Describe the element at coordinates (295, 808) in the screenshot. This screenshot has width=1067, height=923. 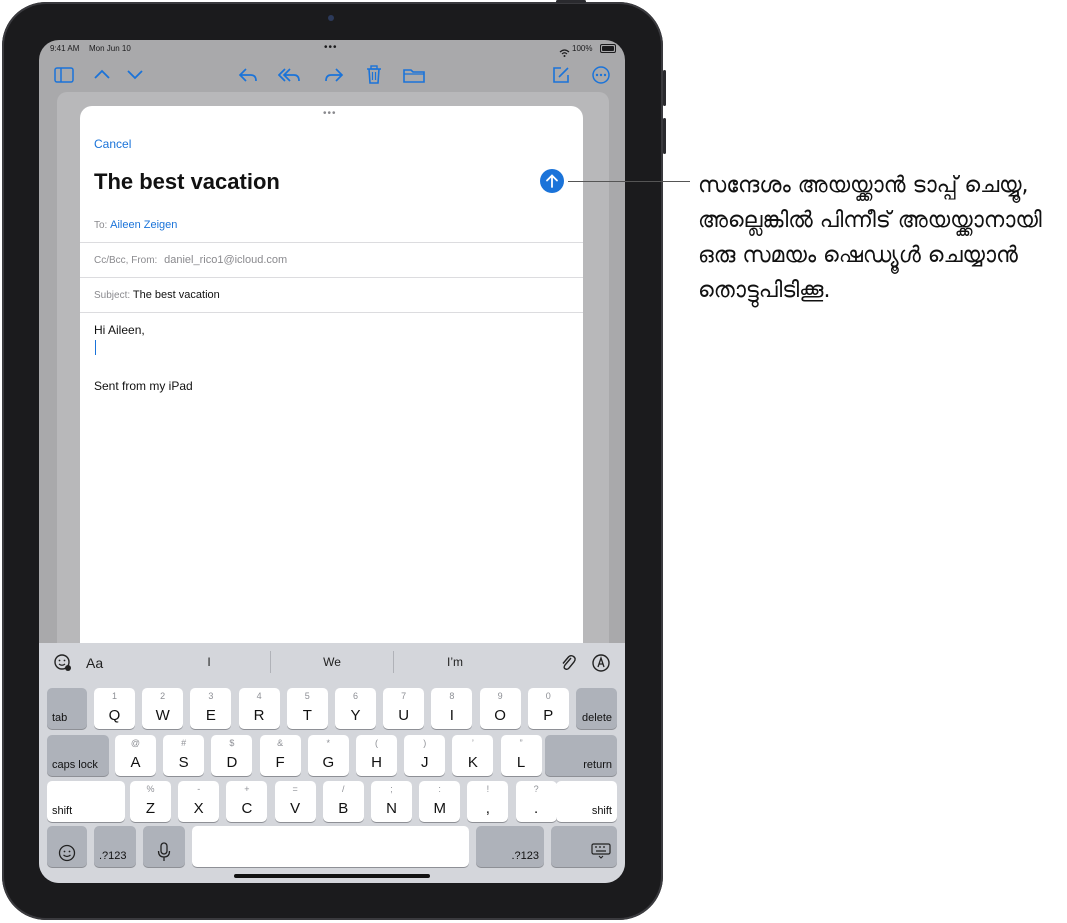
I see `key-label: V` at that location.